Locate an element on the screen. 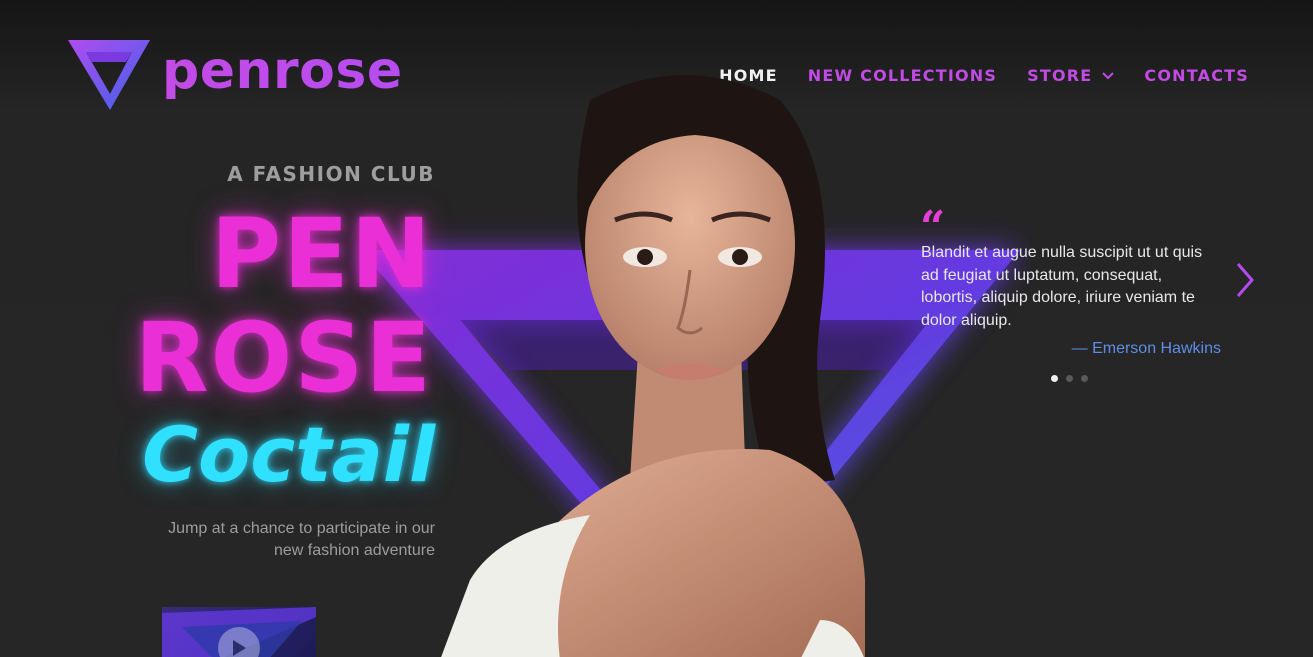  hero-kicker: A FASHION CLUB is located at coordinates (331, 174).